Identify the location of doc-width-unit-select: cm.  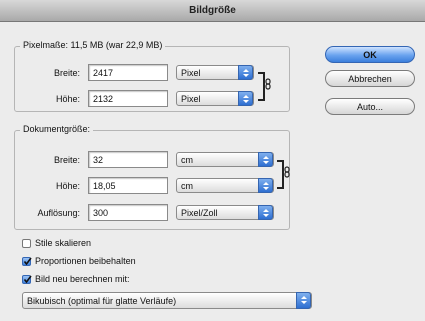
(225, 159).